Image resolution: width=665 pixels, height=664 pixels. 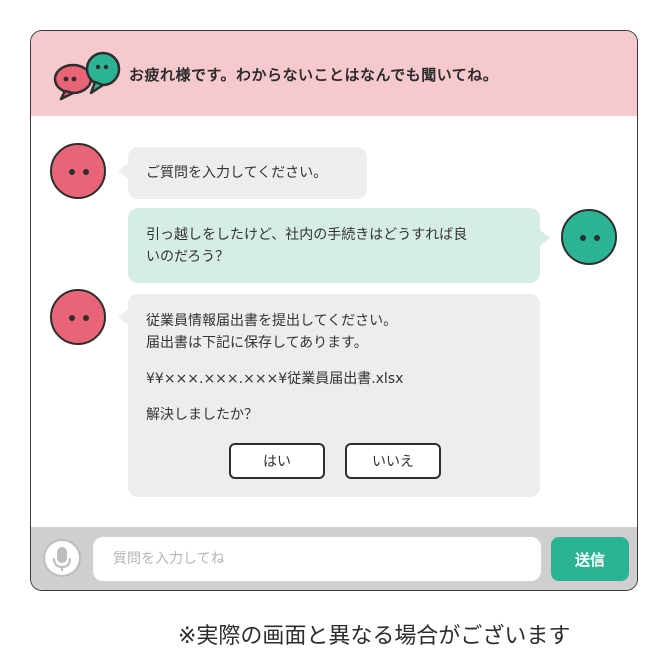 What do you see at coordinates (307, 235) in the screenshot?
I see `message-text-line: 引っ越しをしたけど、社内の手続きはどうすれば良` at bounding box center [307, 235].